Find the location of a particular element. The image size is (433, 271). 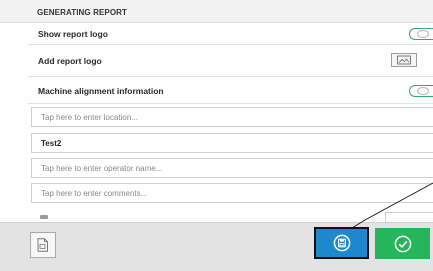

setting-label: Show report logo is located at coordinates (73, 34).